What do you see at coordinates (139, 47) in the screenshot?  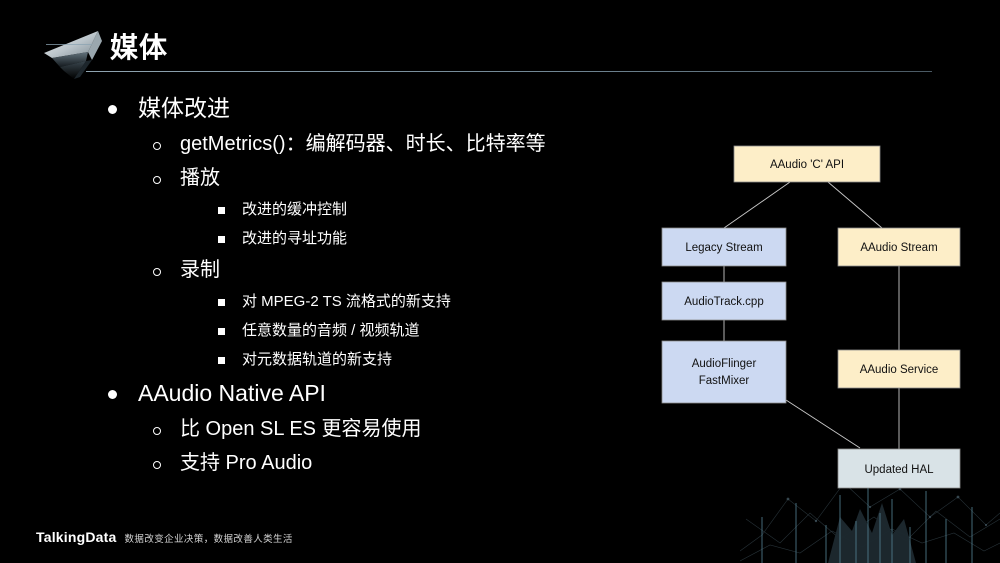 I see `page-title: 媒体` at bounding box center [139, 47].